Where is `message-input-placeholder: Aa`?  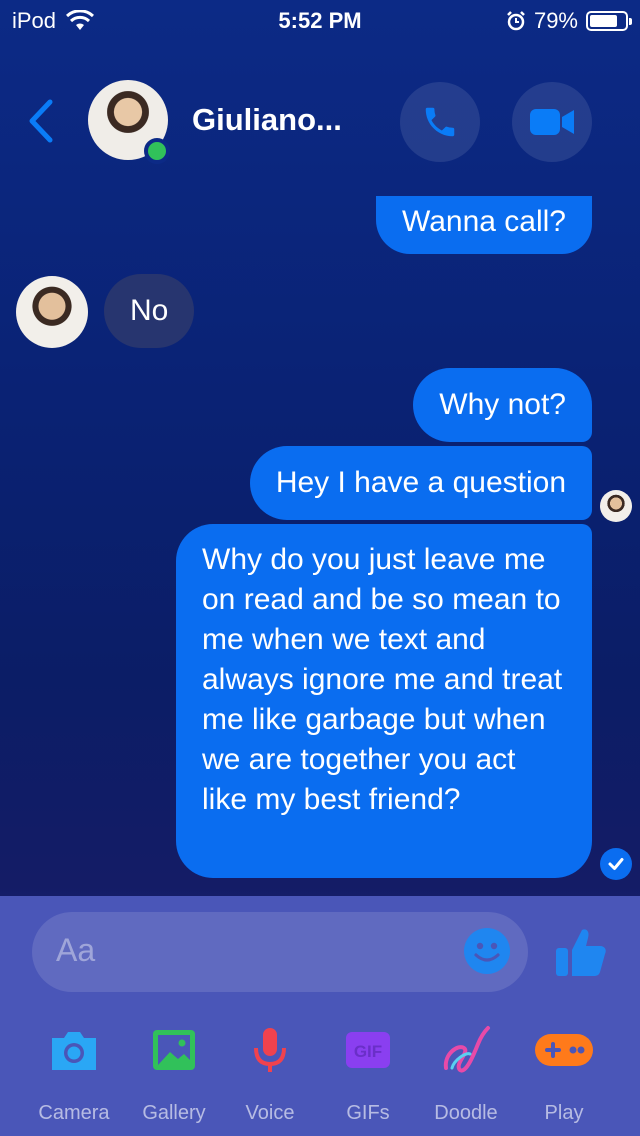 message-input-placeholder: Aa is located at coordinates (76, 950).